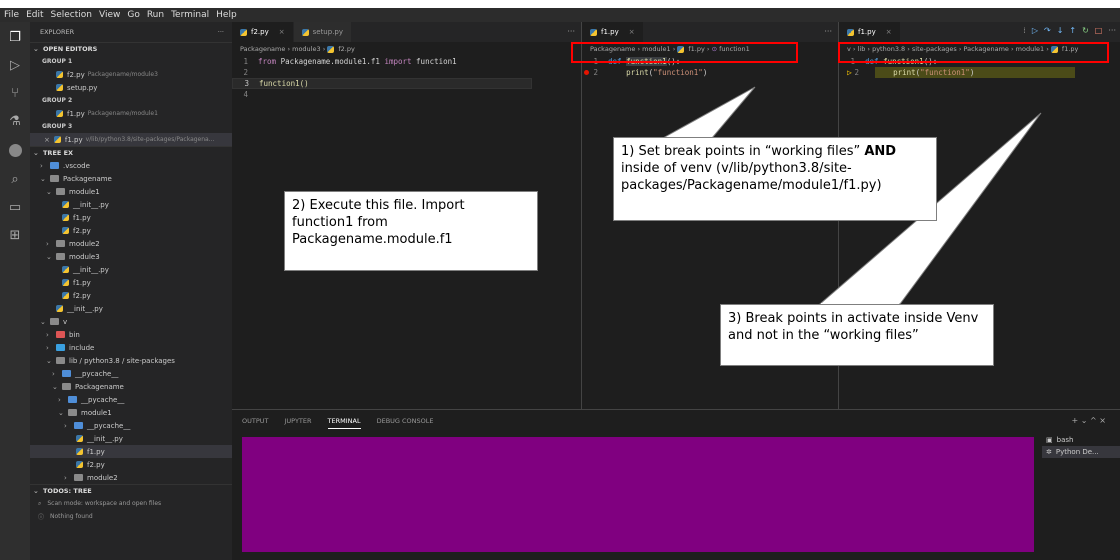  Describe the element at coordinates (710, 32) in the screenshot. I see `tab-bar: f1.py × ···` at that location.